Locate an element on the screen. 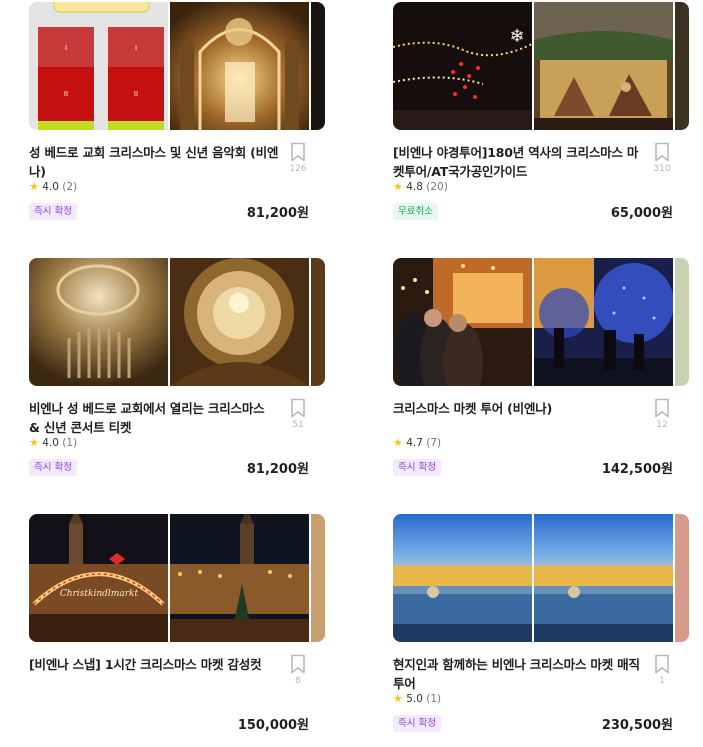 The image size is (703, 747). rating-value: 4.8 is located at coordinates (414, 187).